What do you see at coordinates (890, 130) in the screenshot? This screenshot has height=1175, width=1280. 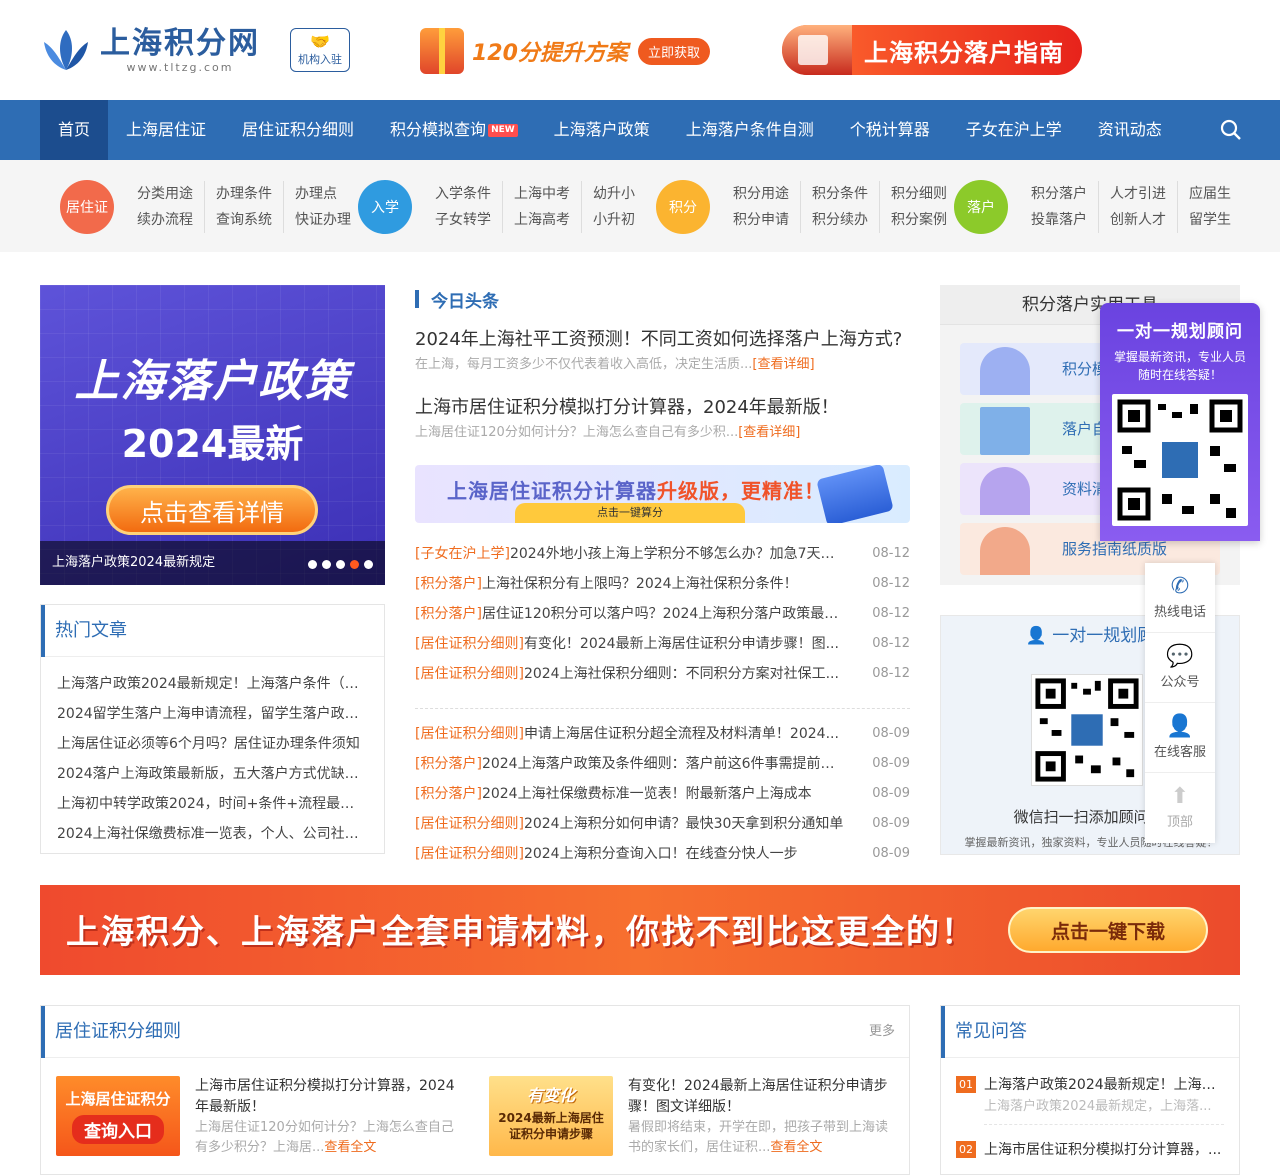 I see `nav-item-tax-calculator: 个税计算器` at bounding box center [890, 130].